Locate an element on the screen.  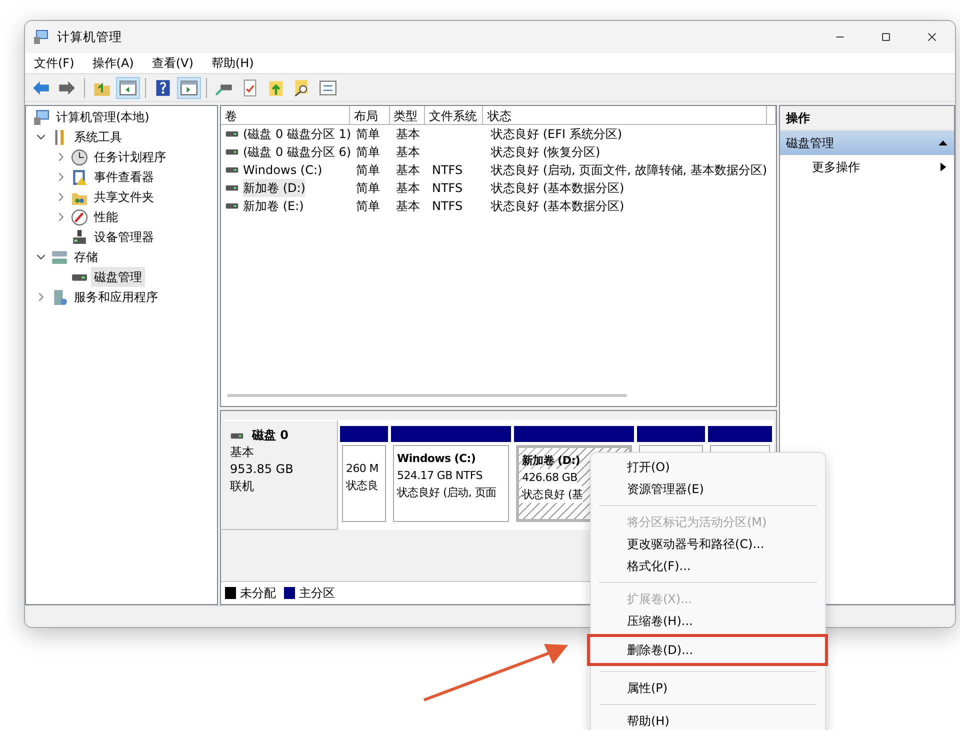
section-title: 磁盘管理 is located at coordinates (810, 143).